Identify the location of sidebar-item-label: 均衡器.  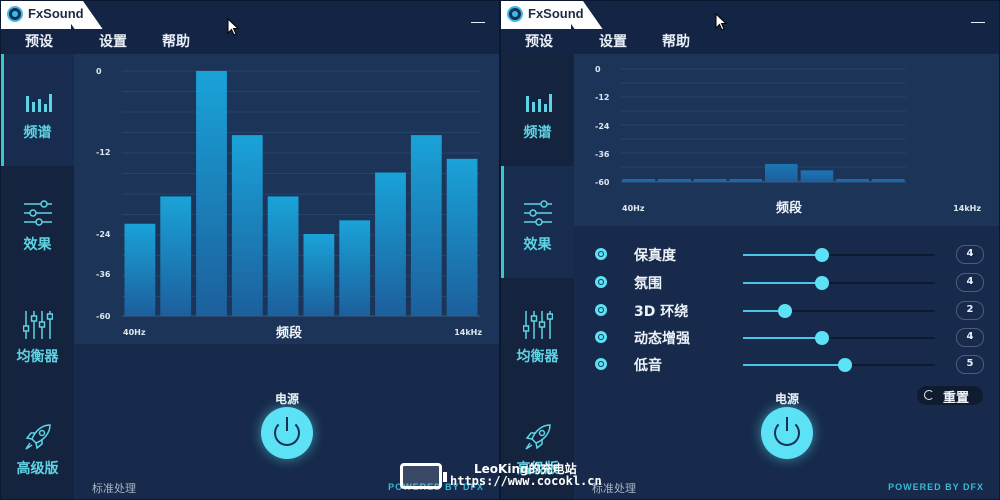
(537, 357).